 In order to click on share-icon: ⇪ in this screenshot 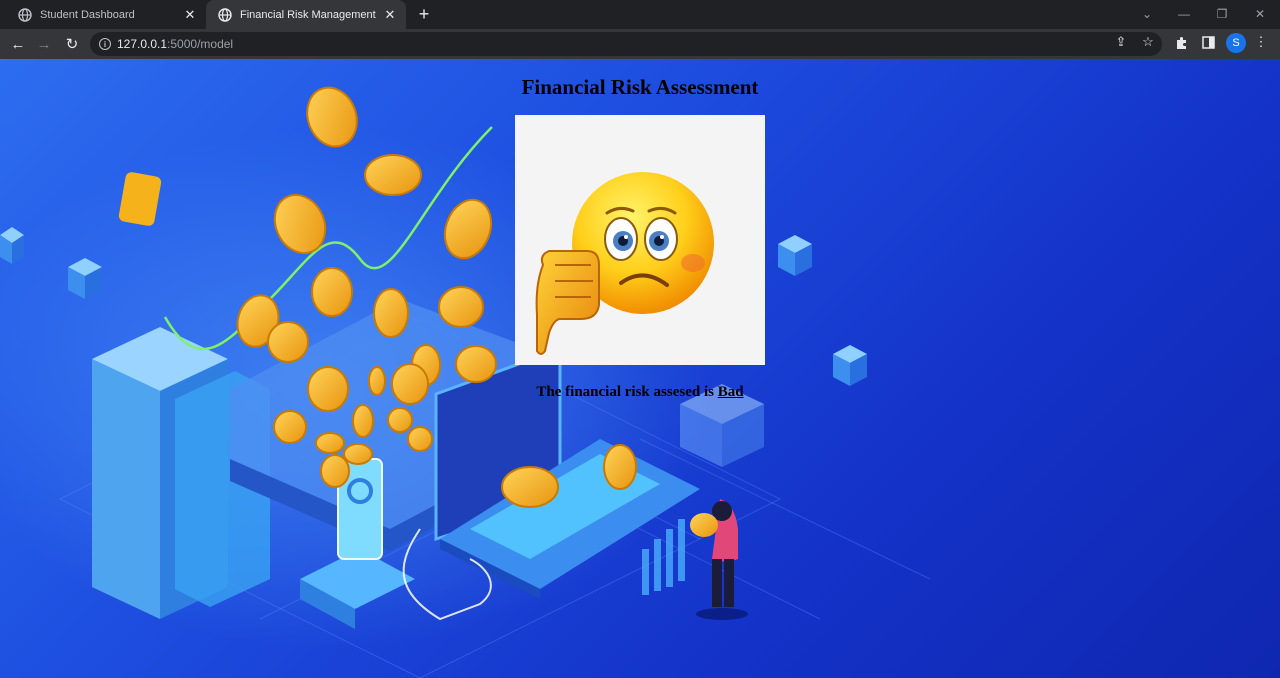, I will do `click(1121, 42)`.